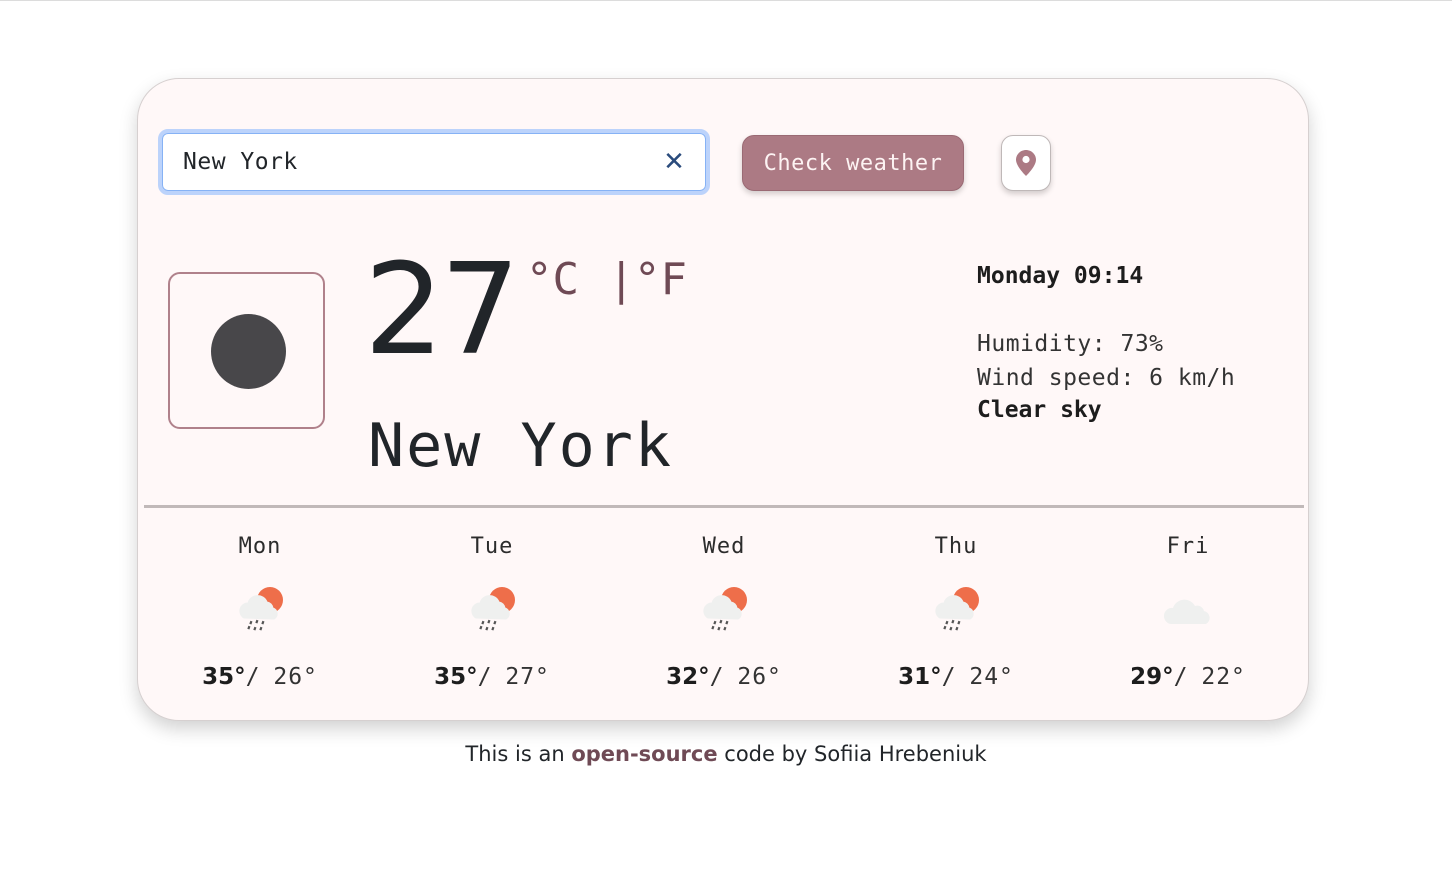  I want to click on moon-clear-night-icon, so click(248, 351).